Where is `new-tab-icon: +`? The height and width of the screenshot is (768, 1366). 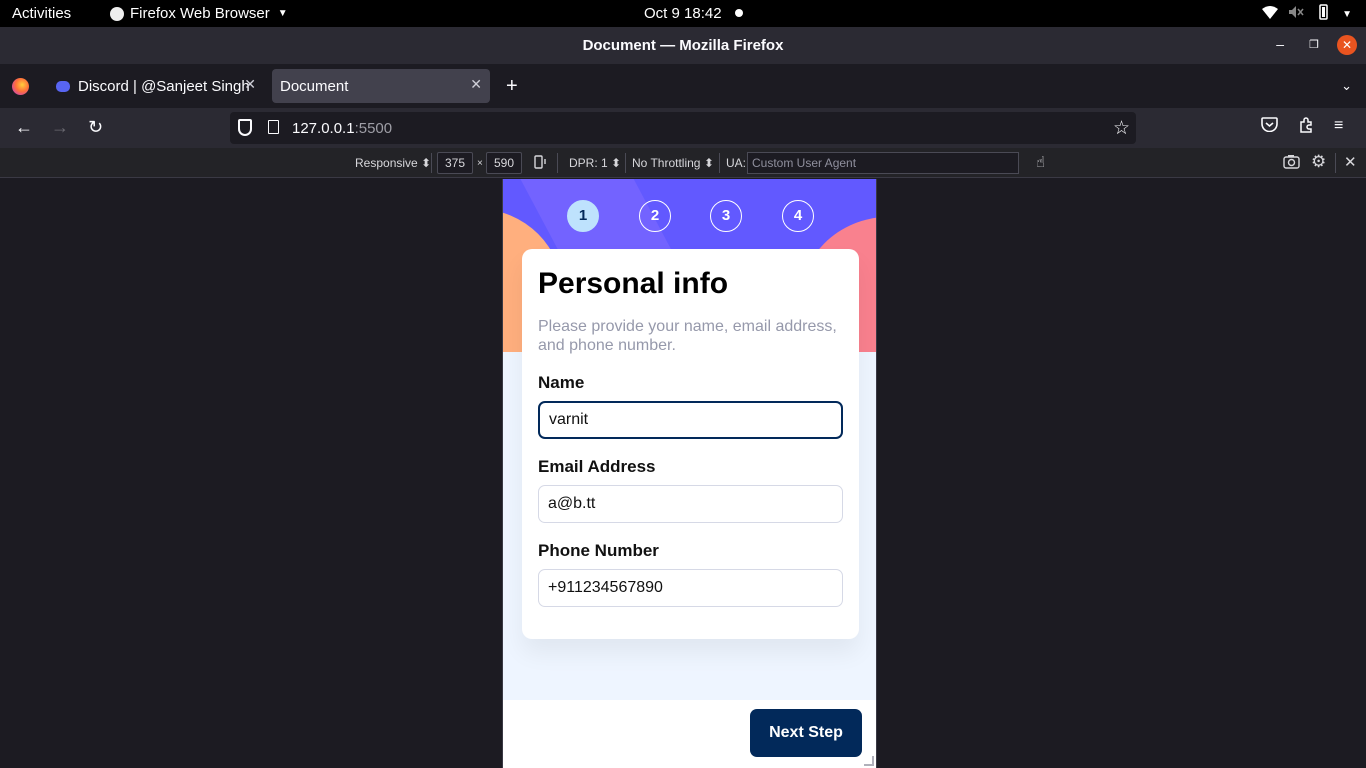 new-tab-icon: + is located at coordinates (512, 86).